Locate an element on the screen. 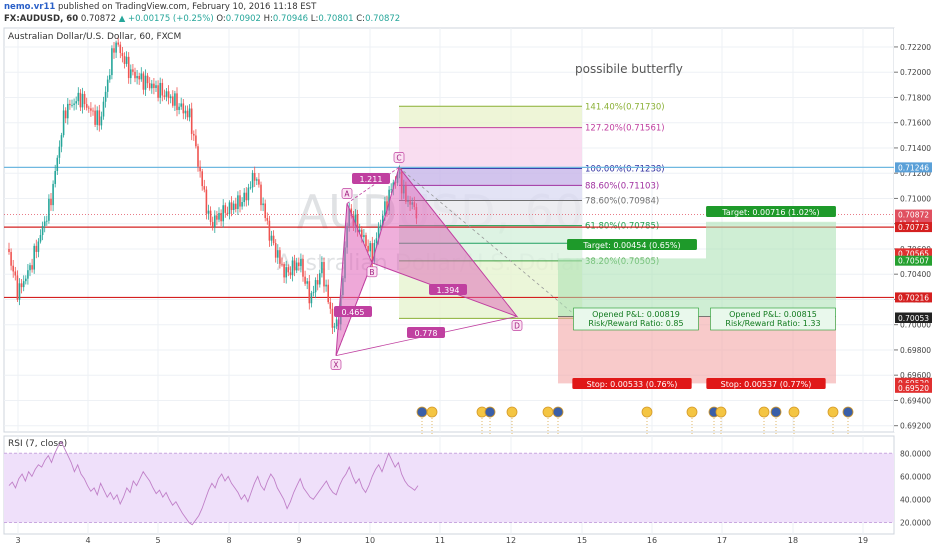 The height and width of the screenshot is (550, 932). price-tick-label: 0.71600 is located at coordinates (915, 123).